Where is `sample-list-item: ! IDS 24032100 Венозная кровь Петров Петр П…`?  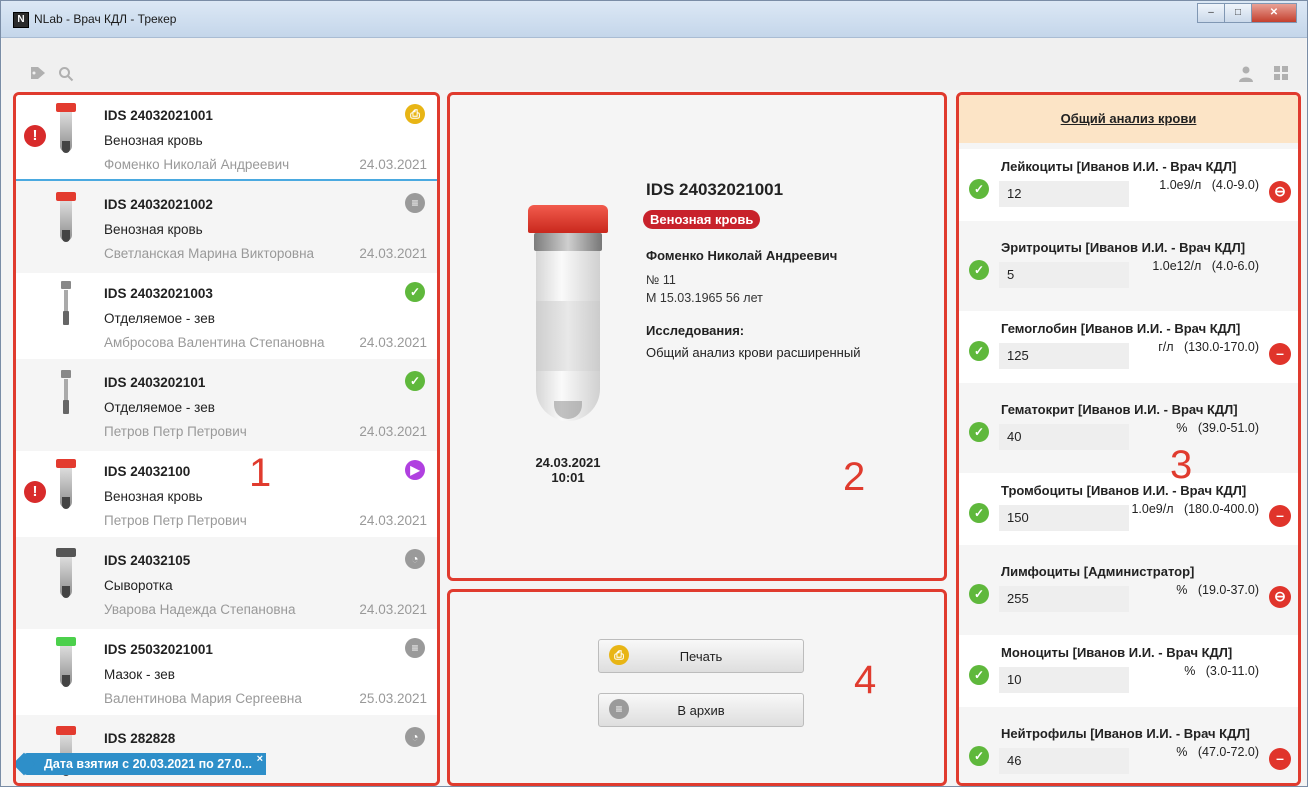 sample-list-item: ! IDS 24032100 Венозная кровь Петров Петр П… is located at coordinates (226, 494).